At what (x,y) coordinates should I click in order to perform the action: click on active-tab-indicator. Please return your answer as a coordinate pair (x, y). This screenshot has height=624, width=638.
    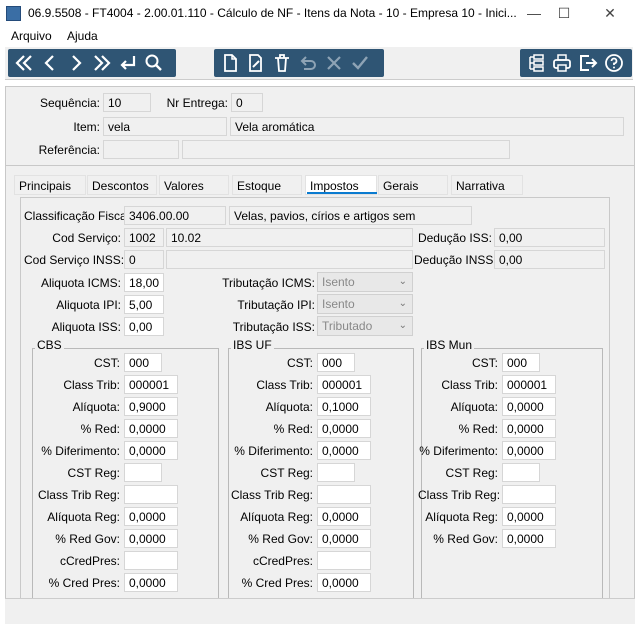
    Looking at the image, I should click on (342, 193).